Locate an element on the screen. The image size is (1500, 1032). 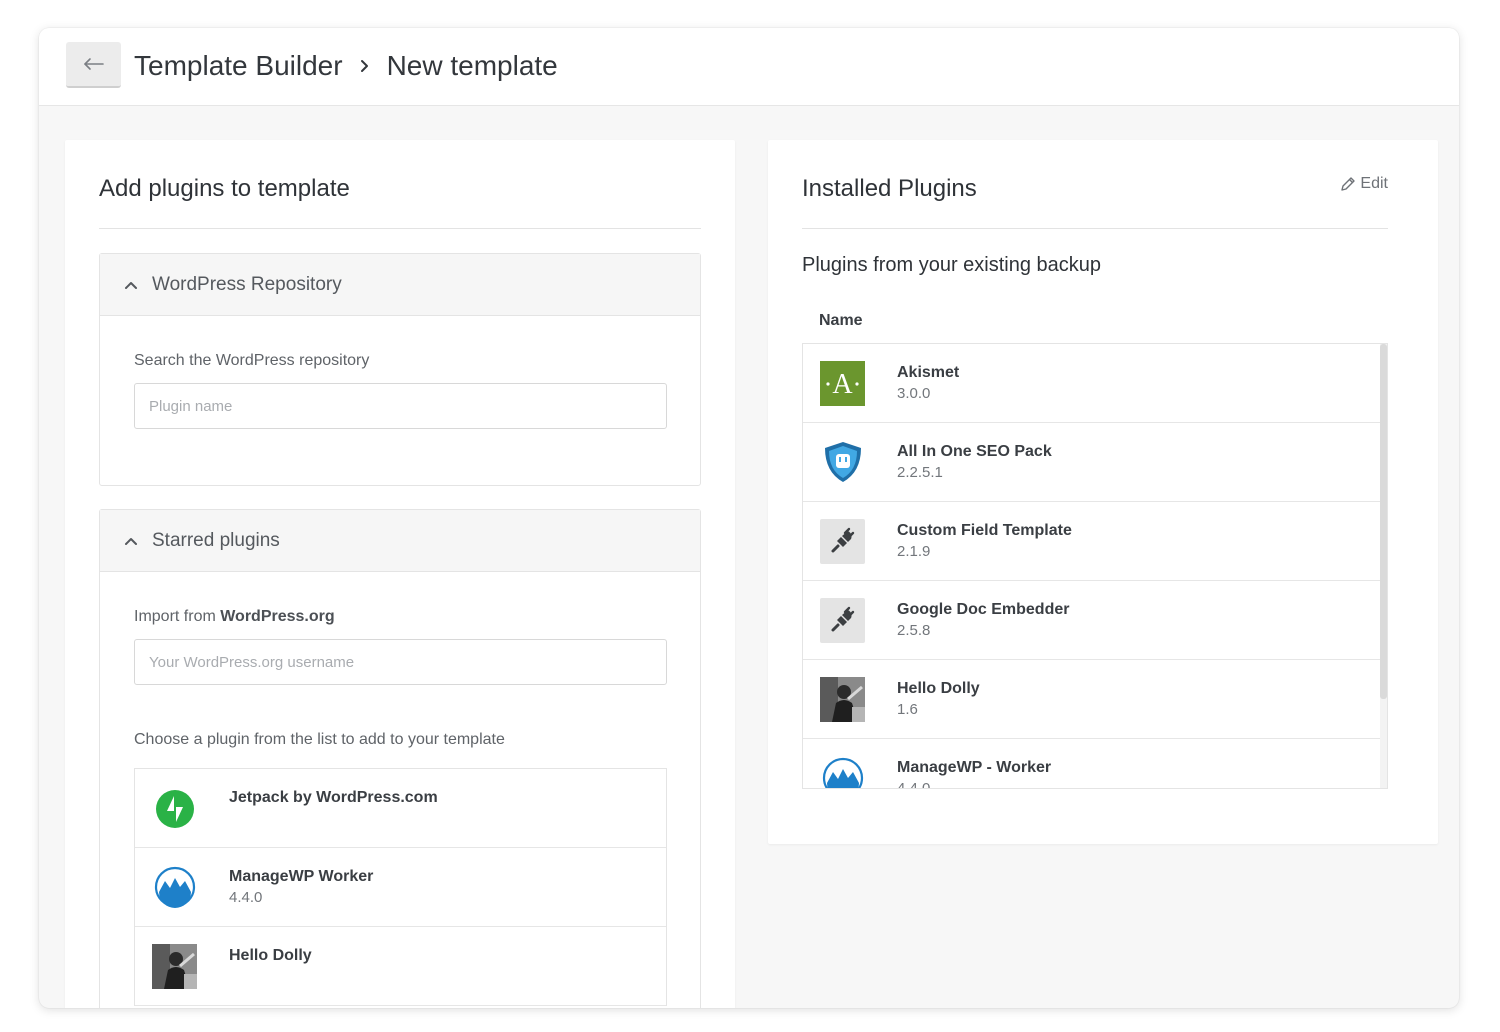
table-row: A Akismet 3.0.0 is located at coordinates (1092, 383).